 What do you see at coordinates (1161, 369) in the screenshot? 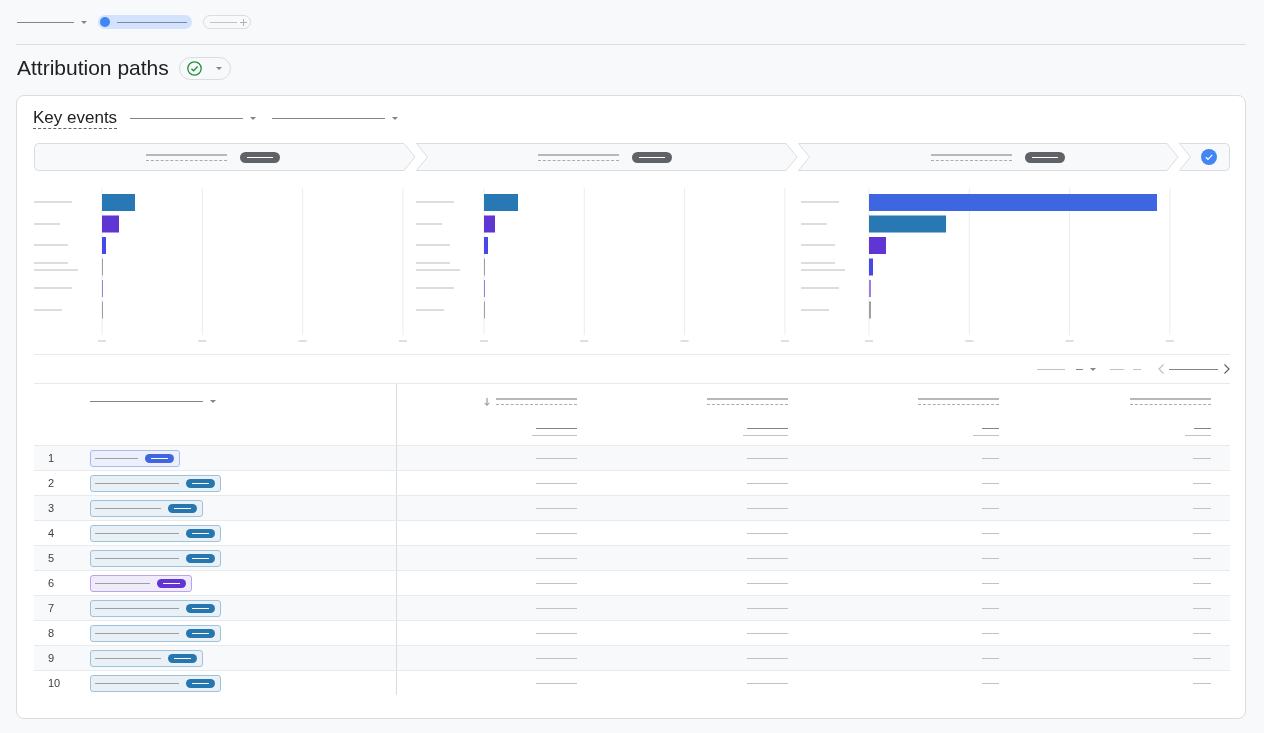
I see `chevron-left-icon` at bounding box center [1161, 369].